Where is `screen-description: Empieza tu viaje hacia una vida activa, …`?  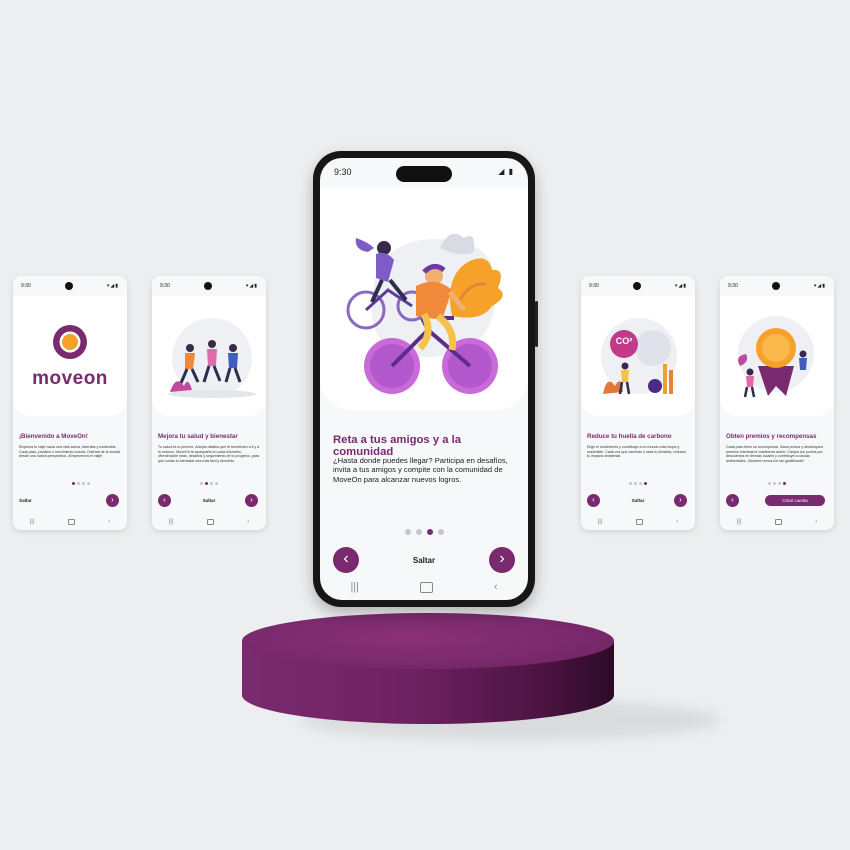
screen-description: Empieza tu viaje hacia una vida activa, … is located at coordinates (70, 452).